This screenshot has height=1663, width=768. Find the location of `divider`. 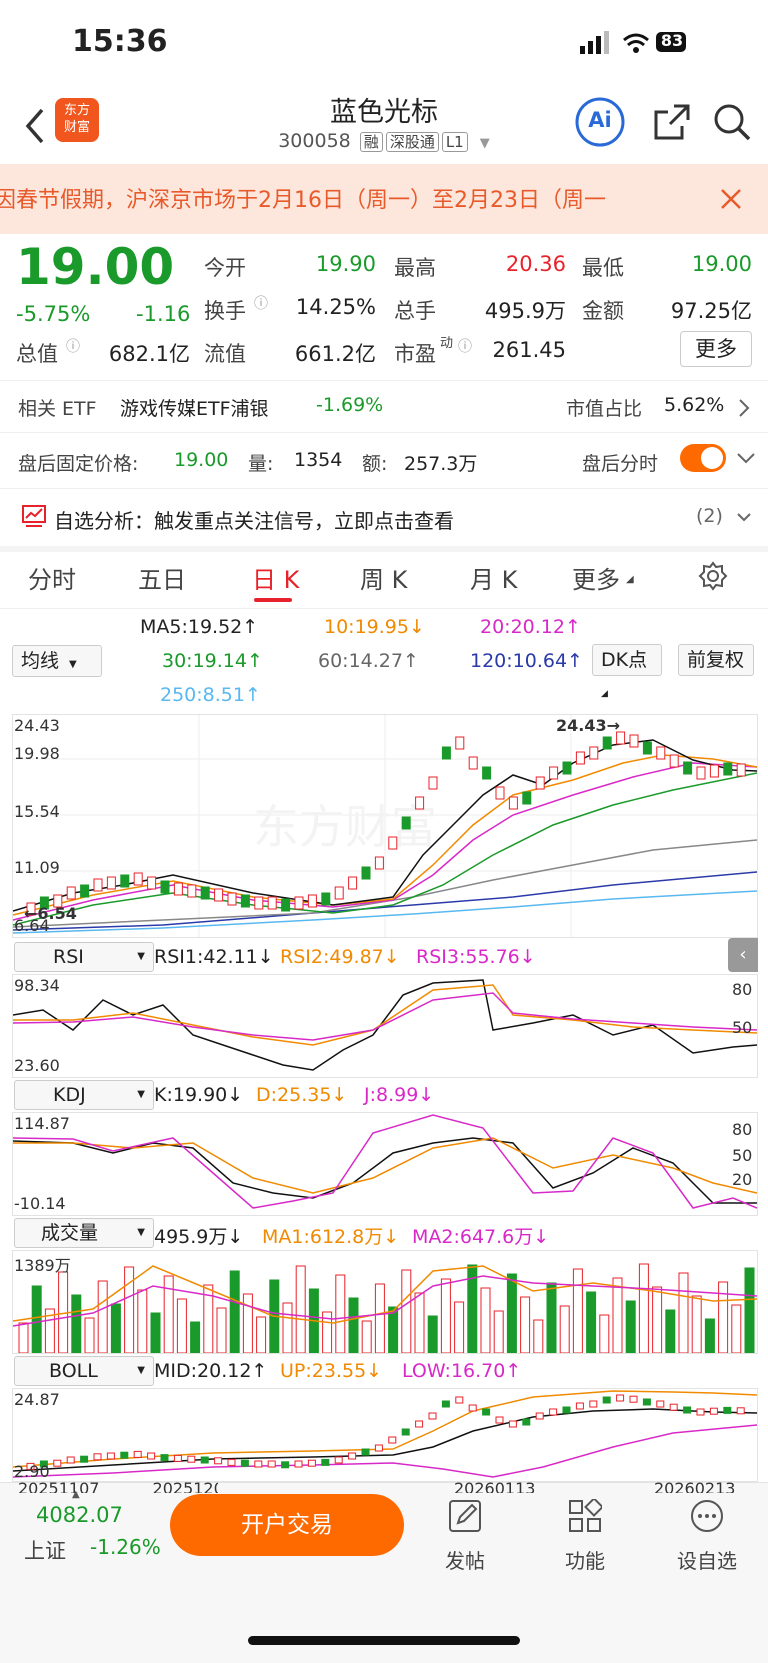

divider is located at coordinates (384, 488).